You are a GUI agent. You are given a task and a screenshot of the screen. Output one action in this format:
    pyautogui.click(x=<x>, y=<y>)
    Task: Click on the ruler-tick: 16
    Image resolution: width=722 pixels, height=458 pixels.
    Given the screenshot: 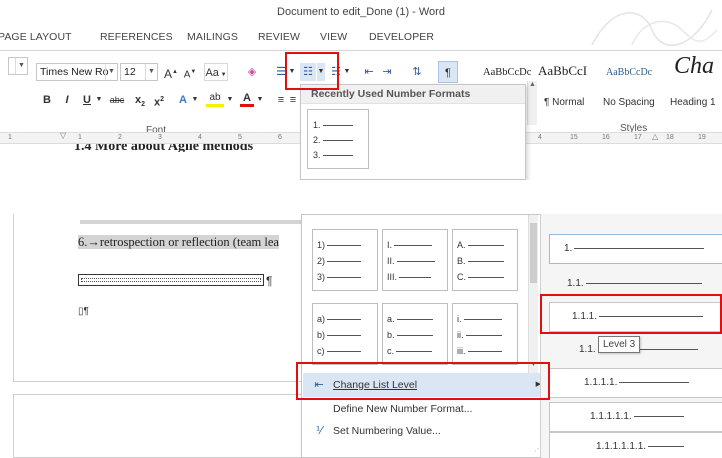 What is the action you would take?
    pyautogui.click(x=606, y=137)
    